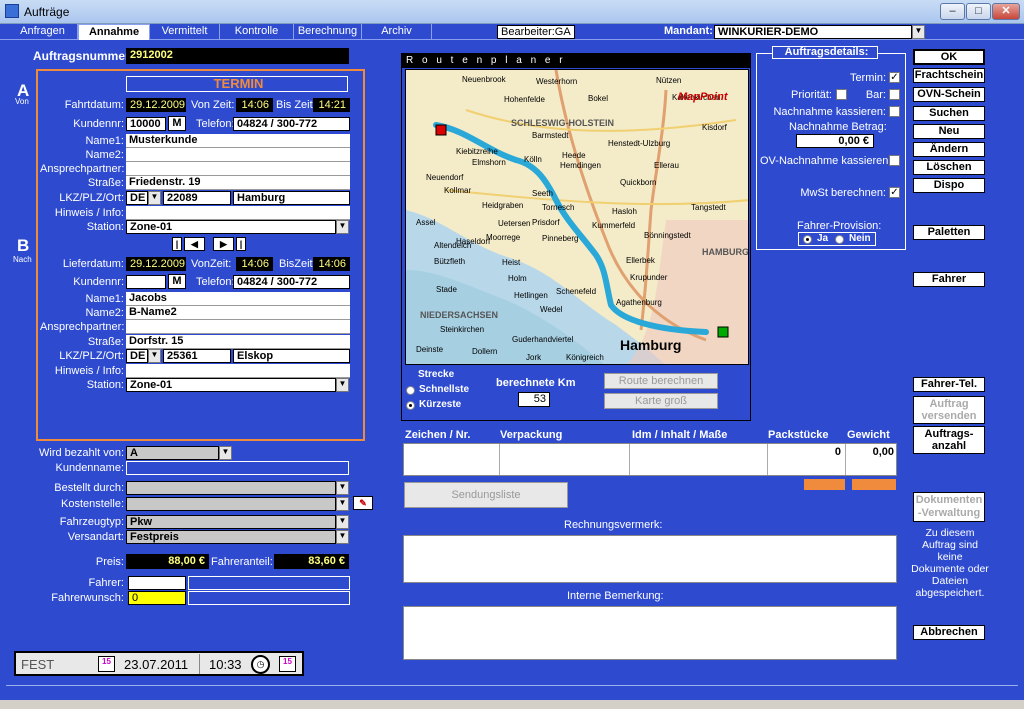 The height and width of the screenshot is (709, 1024). Describe the element at coordinates (328, 32) in the screenshot. I see `tab-berechnung: Berechnung` at that location.